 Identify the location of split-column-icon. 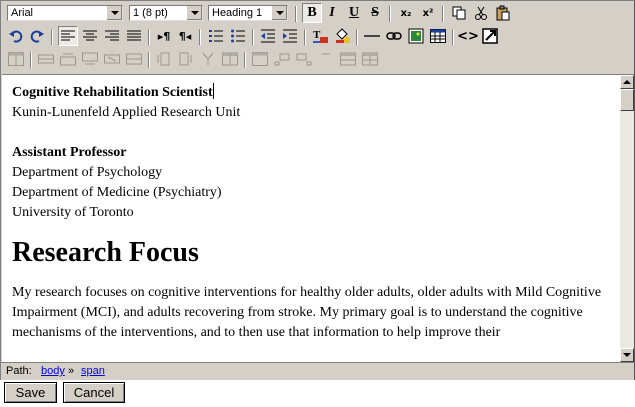
(230, 59).